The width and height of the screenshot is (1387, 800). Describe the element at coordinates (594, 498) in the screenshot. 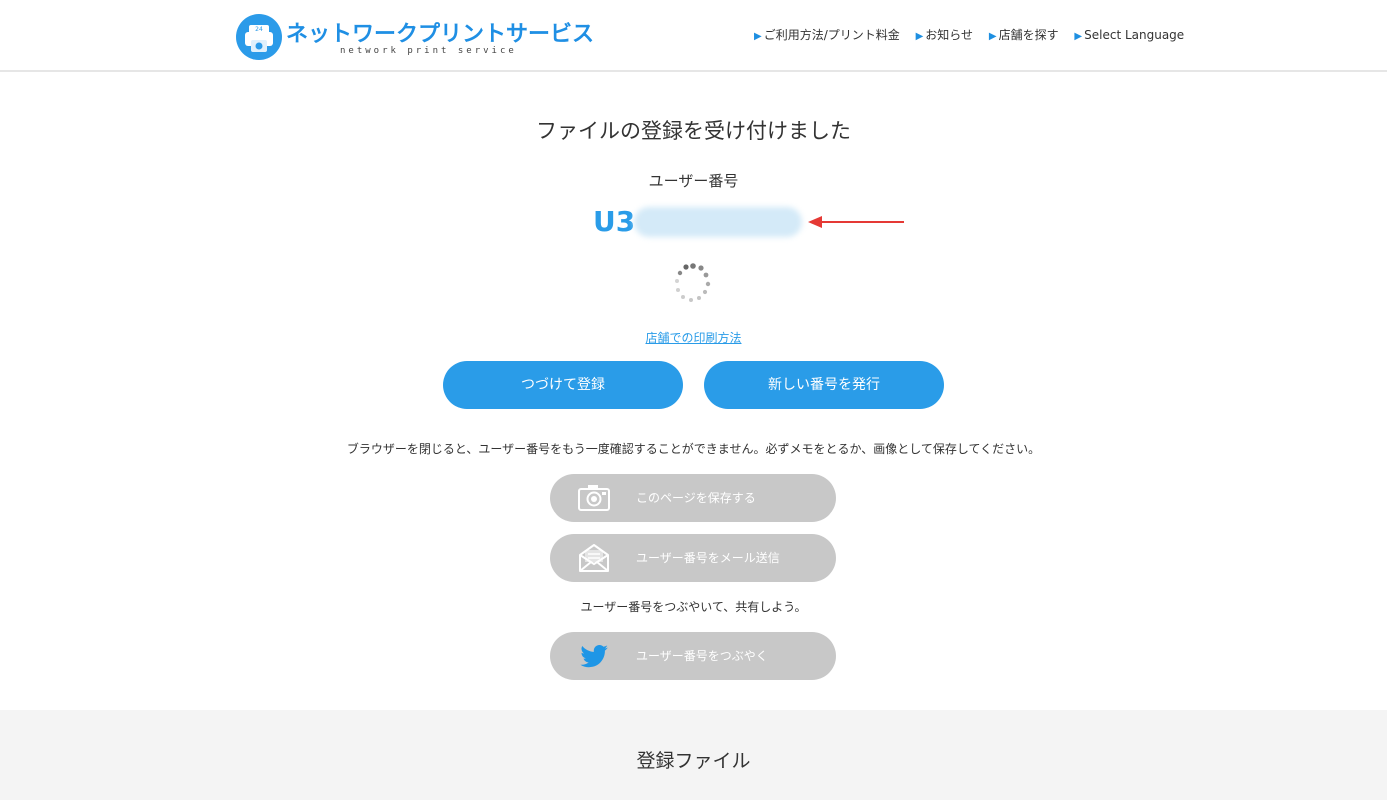

I see `camera-icon` at that location.